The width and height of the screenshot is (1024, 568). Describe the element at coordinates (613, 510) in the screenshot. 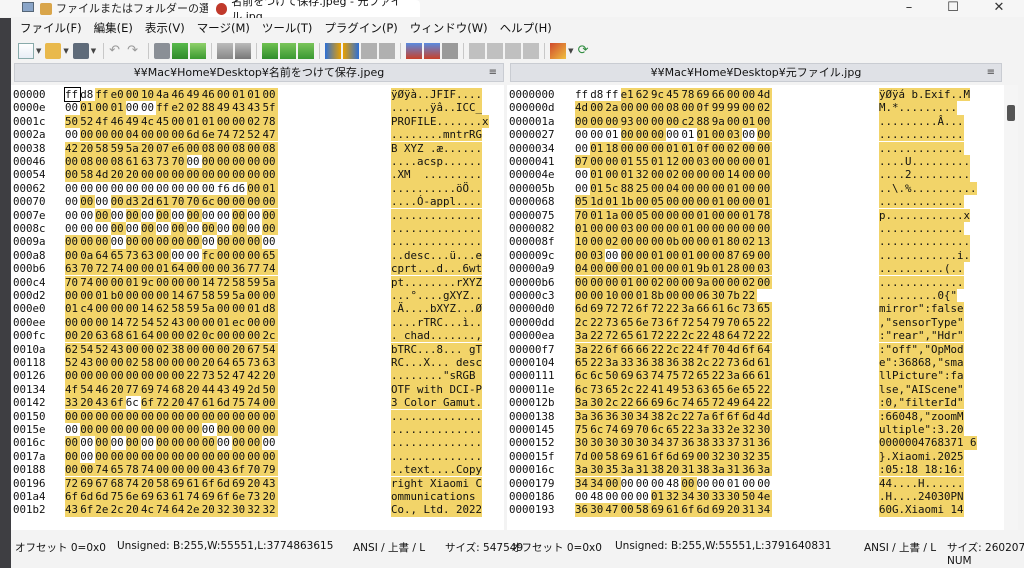

I see `hex-byte: 47` at that location.